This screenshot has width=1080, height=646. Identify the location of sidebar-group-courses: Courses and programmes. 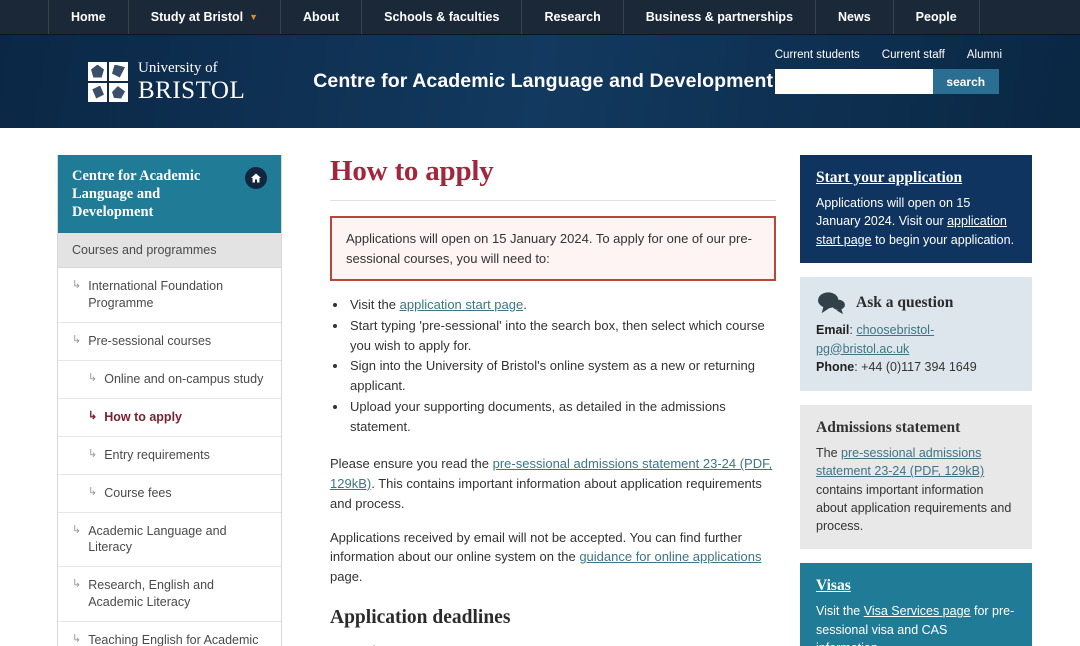
(169, 251).